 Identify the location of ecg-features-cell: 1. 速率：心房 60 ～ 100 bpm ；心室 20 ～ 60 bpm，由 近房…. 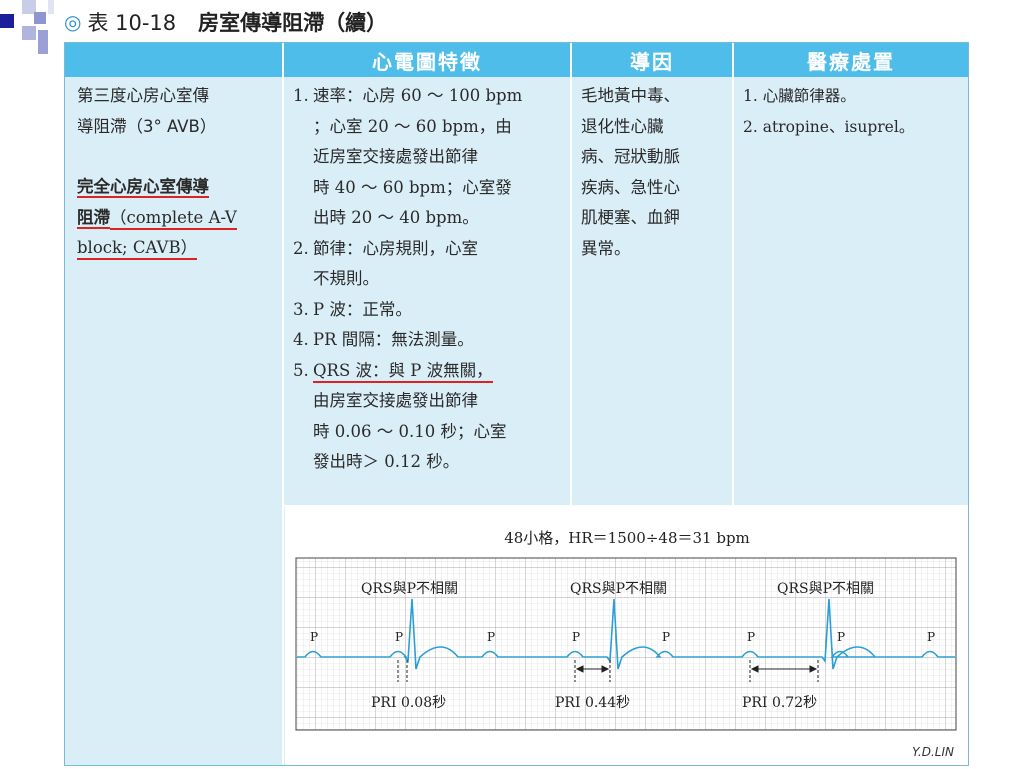
(429, 279).